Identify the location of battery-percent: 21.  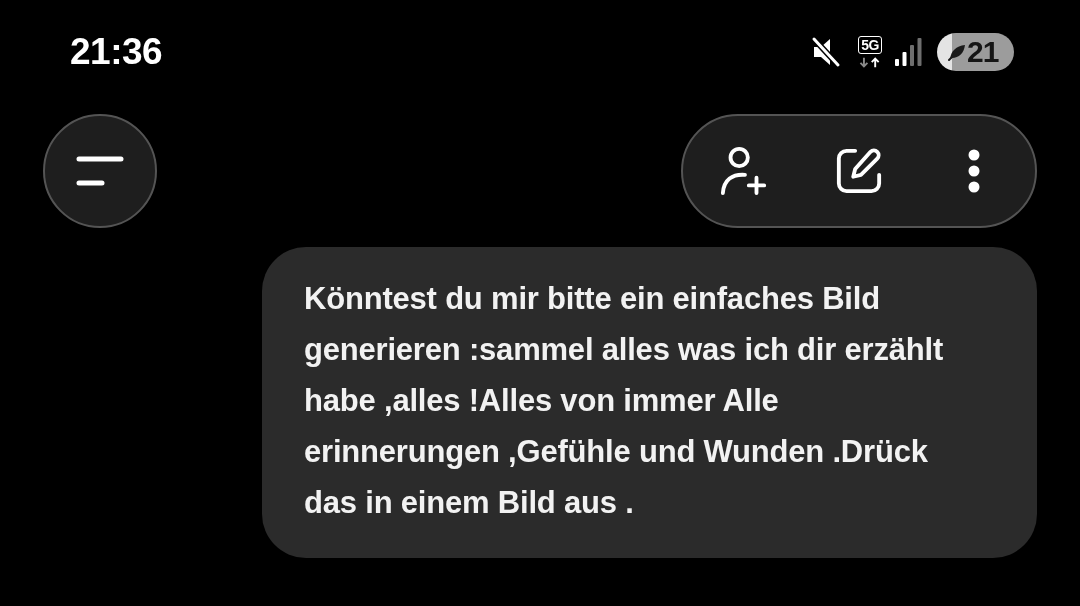
(983, 52).